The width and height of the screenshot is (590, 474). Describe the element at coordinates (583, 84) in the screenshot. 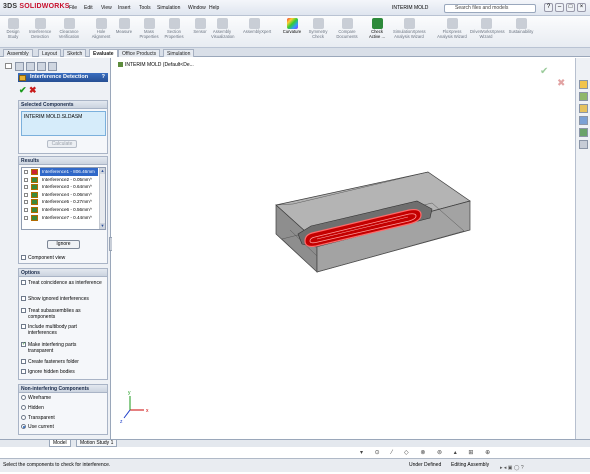

I see `home-icon` at that location.